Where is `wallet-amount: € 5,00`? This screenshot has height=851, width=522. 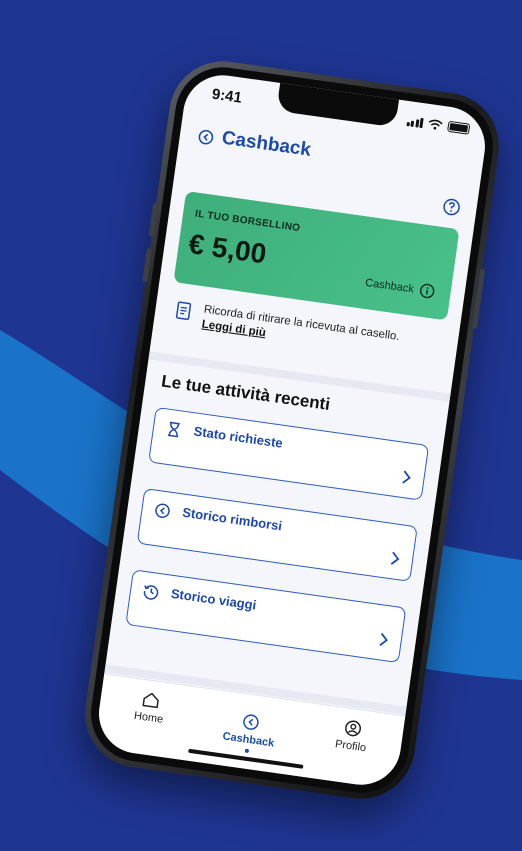
wallet-amount: € 5,00 is located at coordinates (227, 248).